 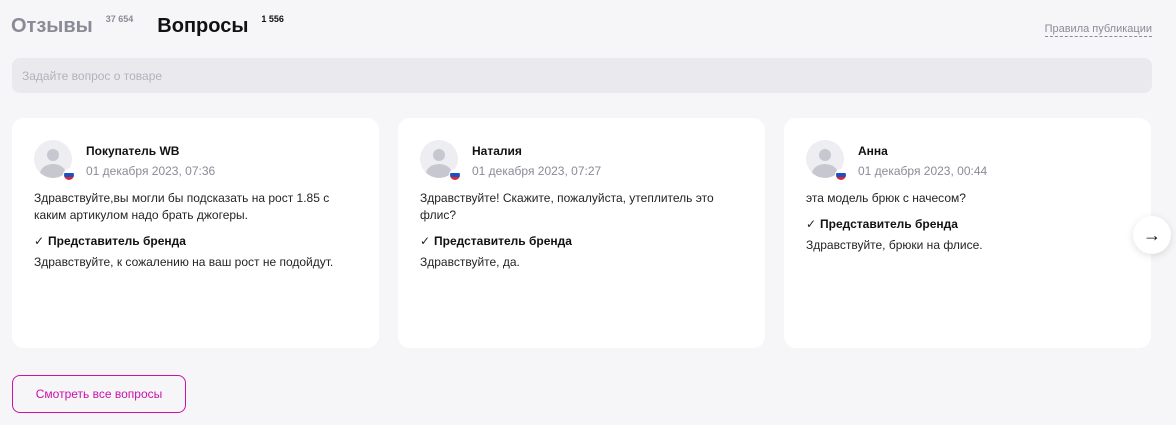 I want to click on publication-rules-link: Правила публикации, so click(x=1098, y=29).